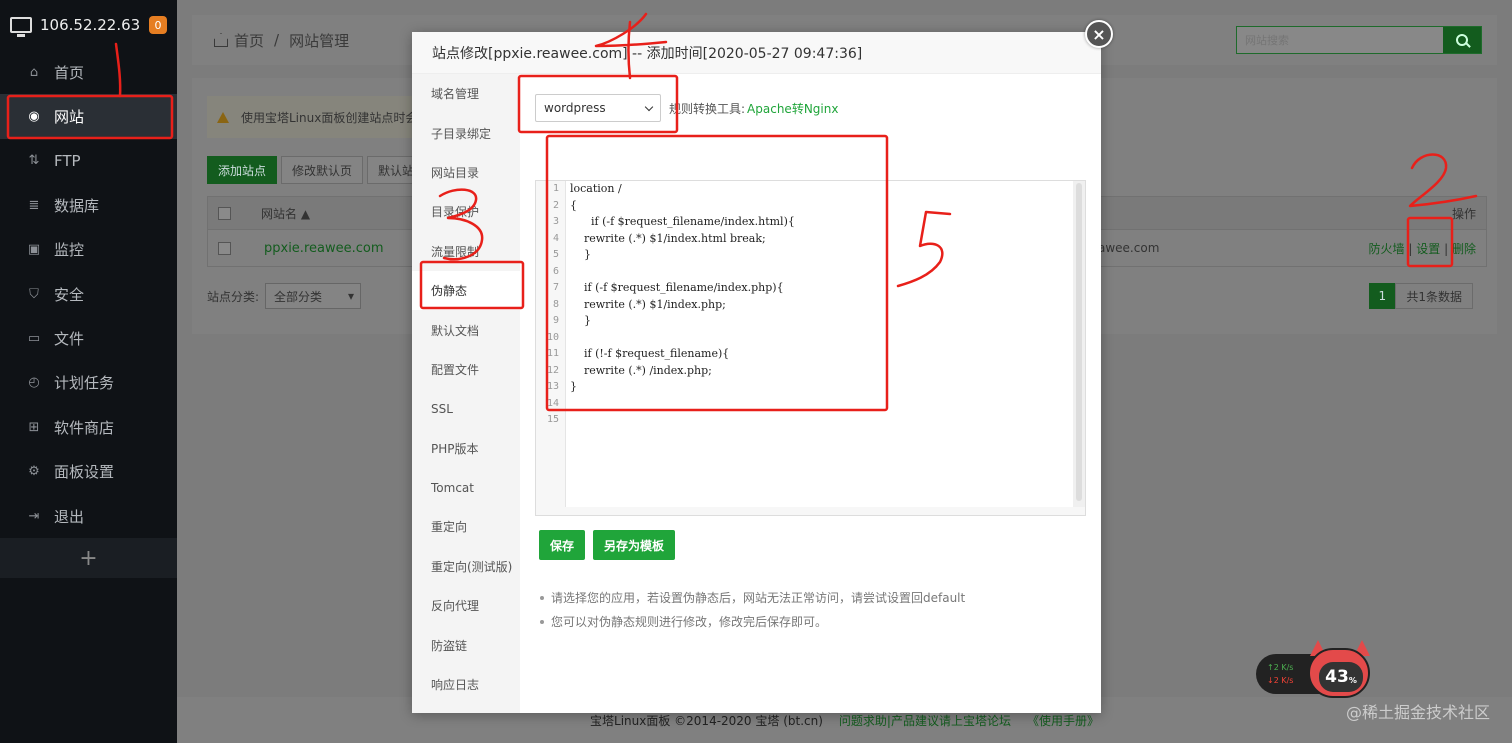  I want to click on nav-hotlink: 防盗链, so click(466, 644).